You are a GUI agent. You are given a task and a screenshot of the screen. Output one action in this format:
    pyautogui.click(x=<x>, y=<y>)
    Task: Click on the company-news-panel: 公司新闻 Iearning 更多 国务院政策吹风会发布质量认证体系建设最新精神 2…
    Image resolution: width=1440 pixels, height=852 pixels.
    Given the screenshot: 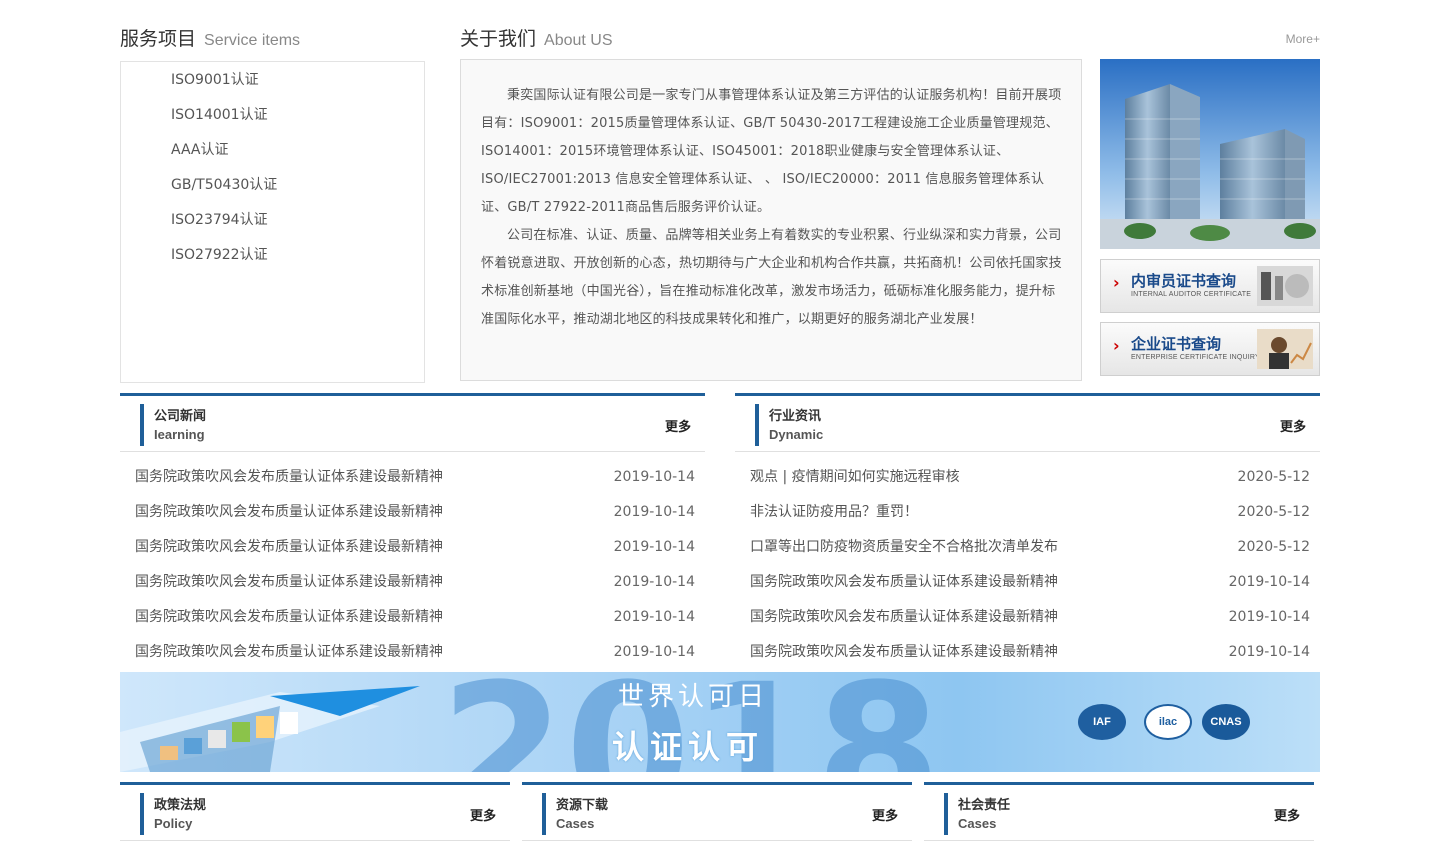 What is the action you would take?
    pyautogui.click(x=412, y=534)
    